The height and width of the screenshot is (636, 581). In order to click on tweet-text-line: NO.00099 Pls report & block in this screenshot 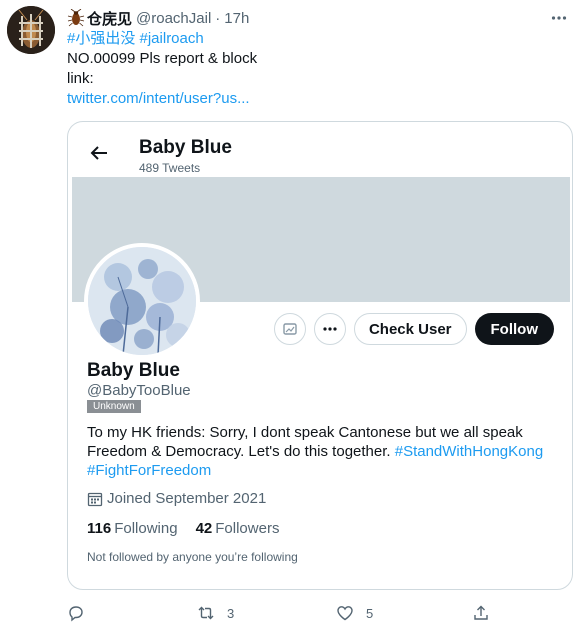, I will do `click(162, 58)`.